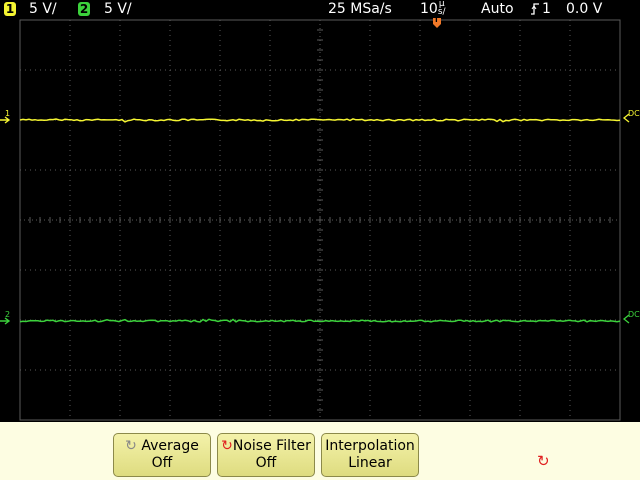 This screenshot has width=640, height=480. I want to click on timebase-unit: µ s/, so click(441, 8).